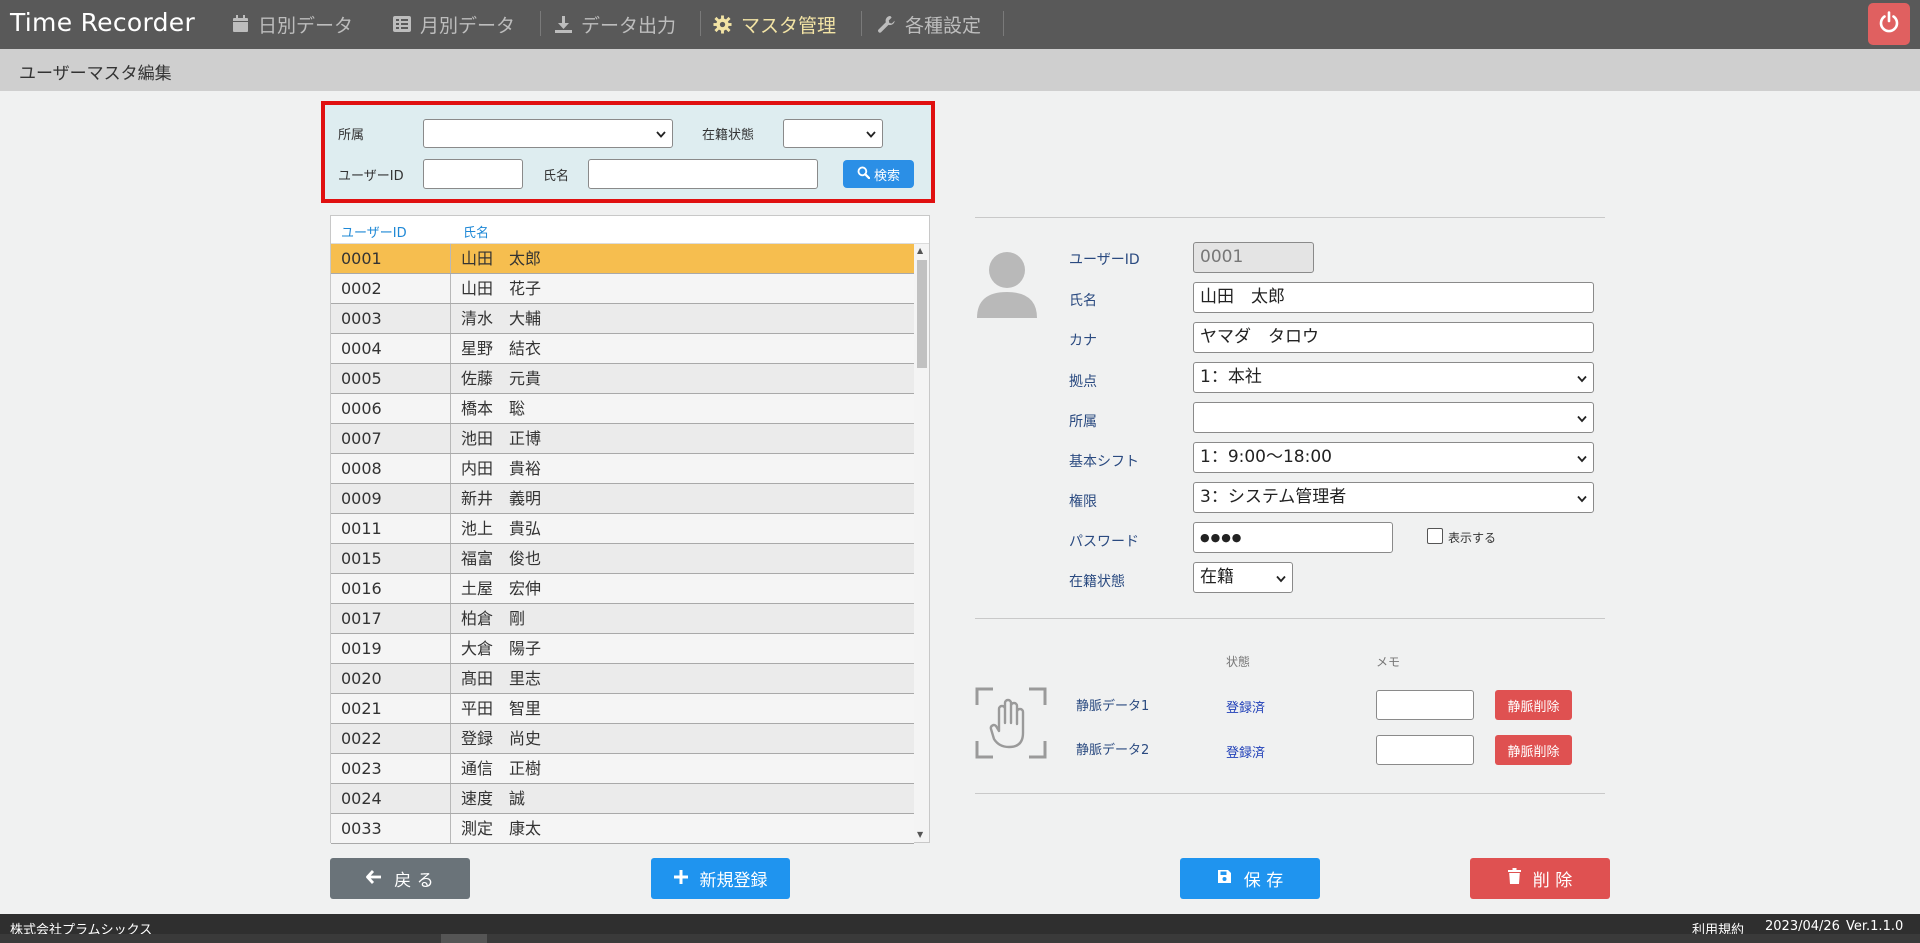 This screenshot has height=943, width=1920. Describe the element at coordinates (1238, 662) in the screenshot. I see `vein-state-header: 状態` at that location.